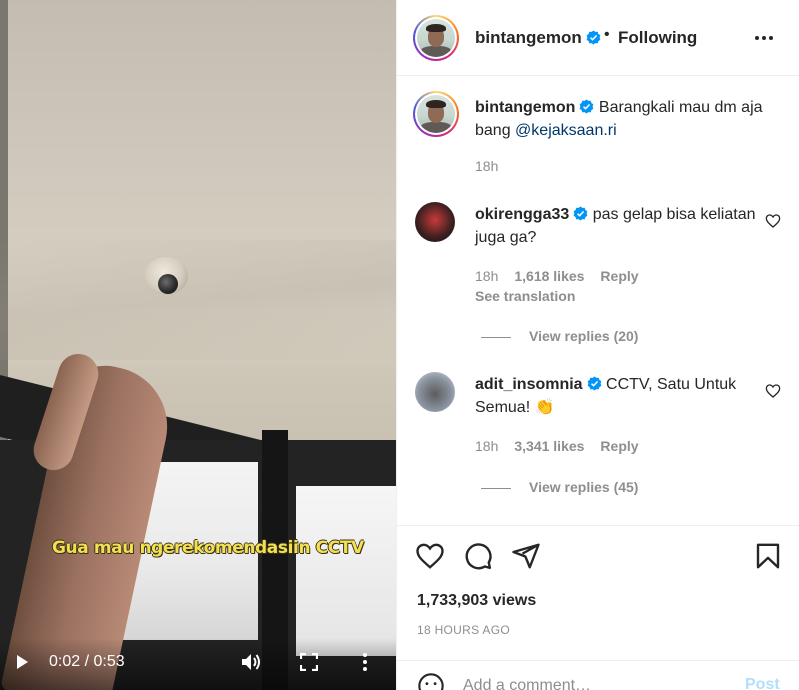 This screenshot has width=799, height=690. What do you see at coordinates (525, 296) in the screenshot?
I see `see-translation-link: See translation` at bounding box center [525, 296].